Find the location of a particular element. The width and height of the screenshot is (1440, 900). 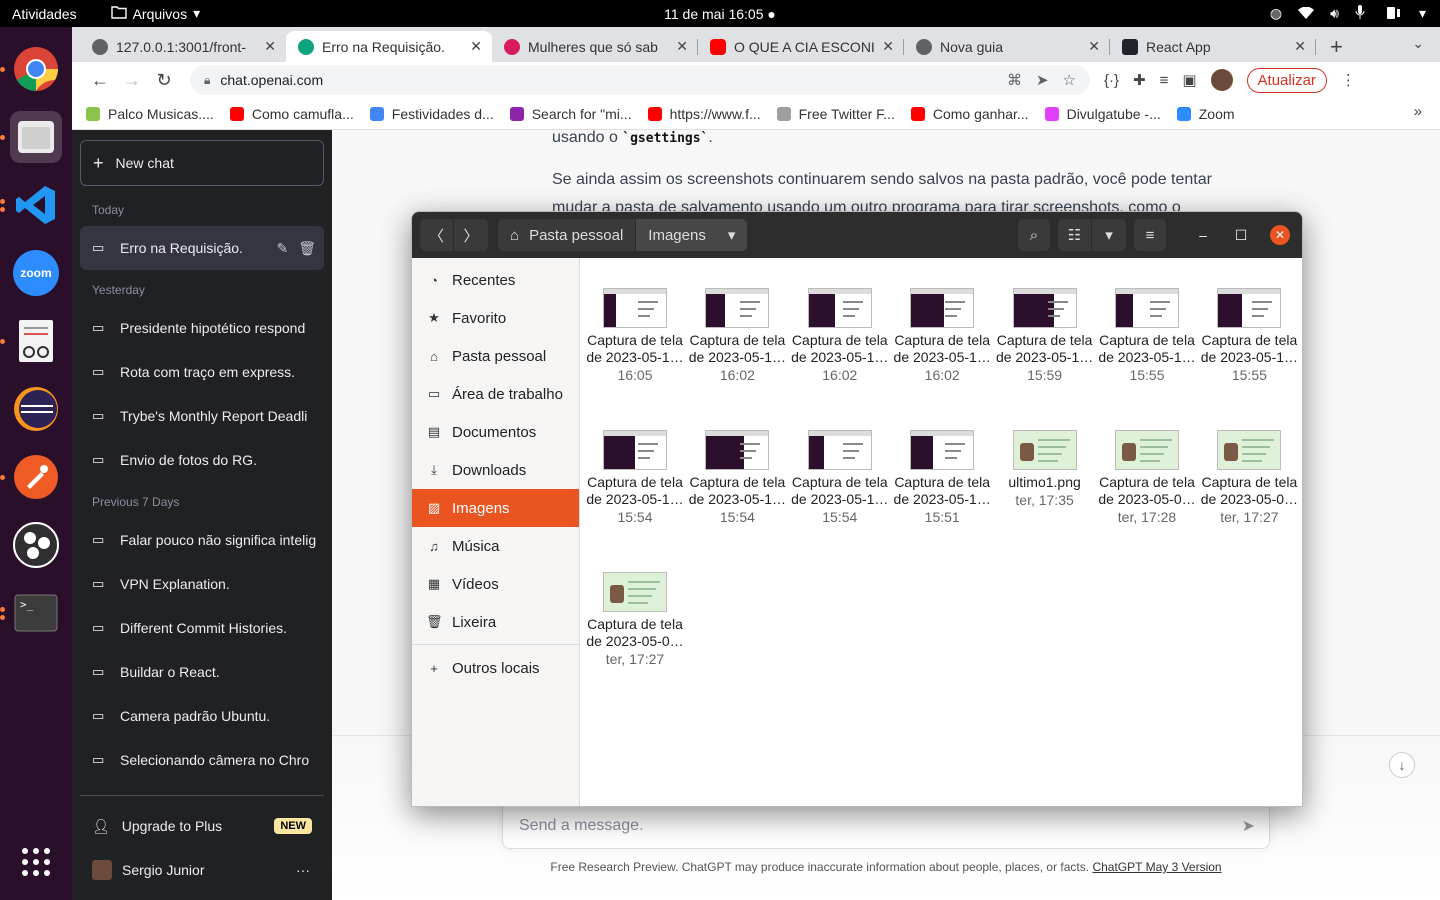

double-chevron-right-icon: » is located at coordinates (1418, 111).